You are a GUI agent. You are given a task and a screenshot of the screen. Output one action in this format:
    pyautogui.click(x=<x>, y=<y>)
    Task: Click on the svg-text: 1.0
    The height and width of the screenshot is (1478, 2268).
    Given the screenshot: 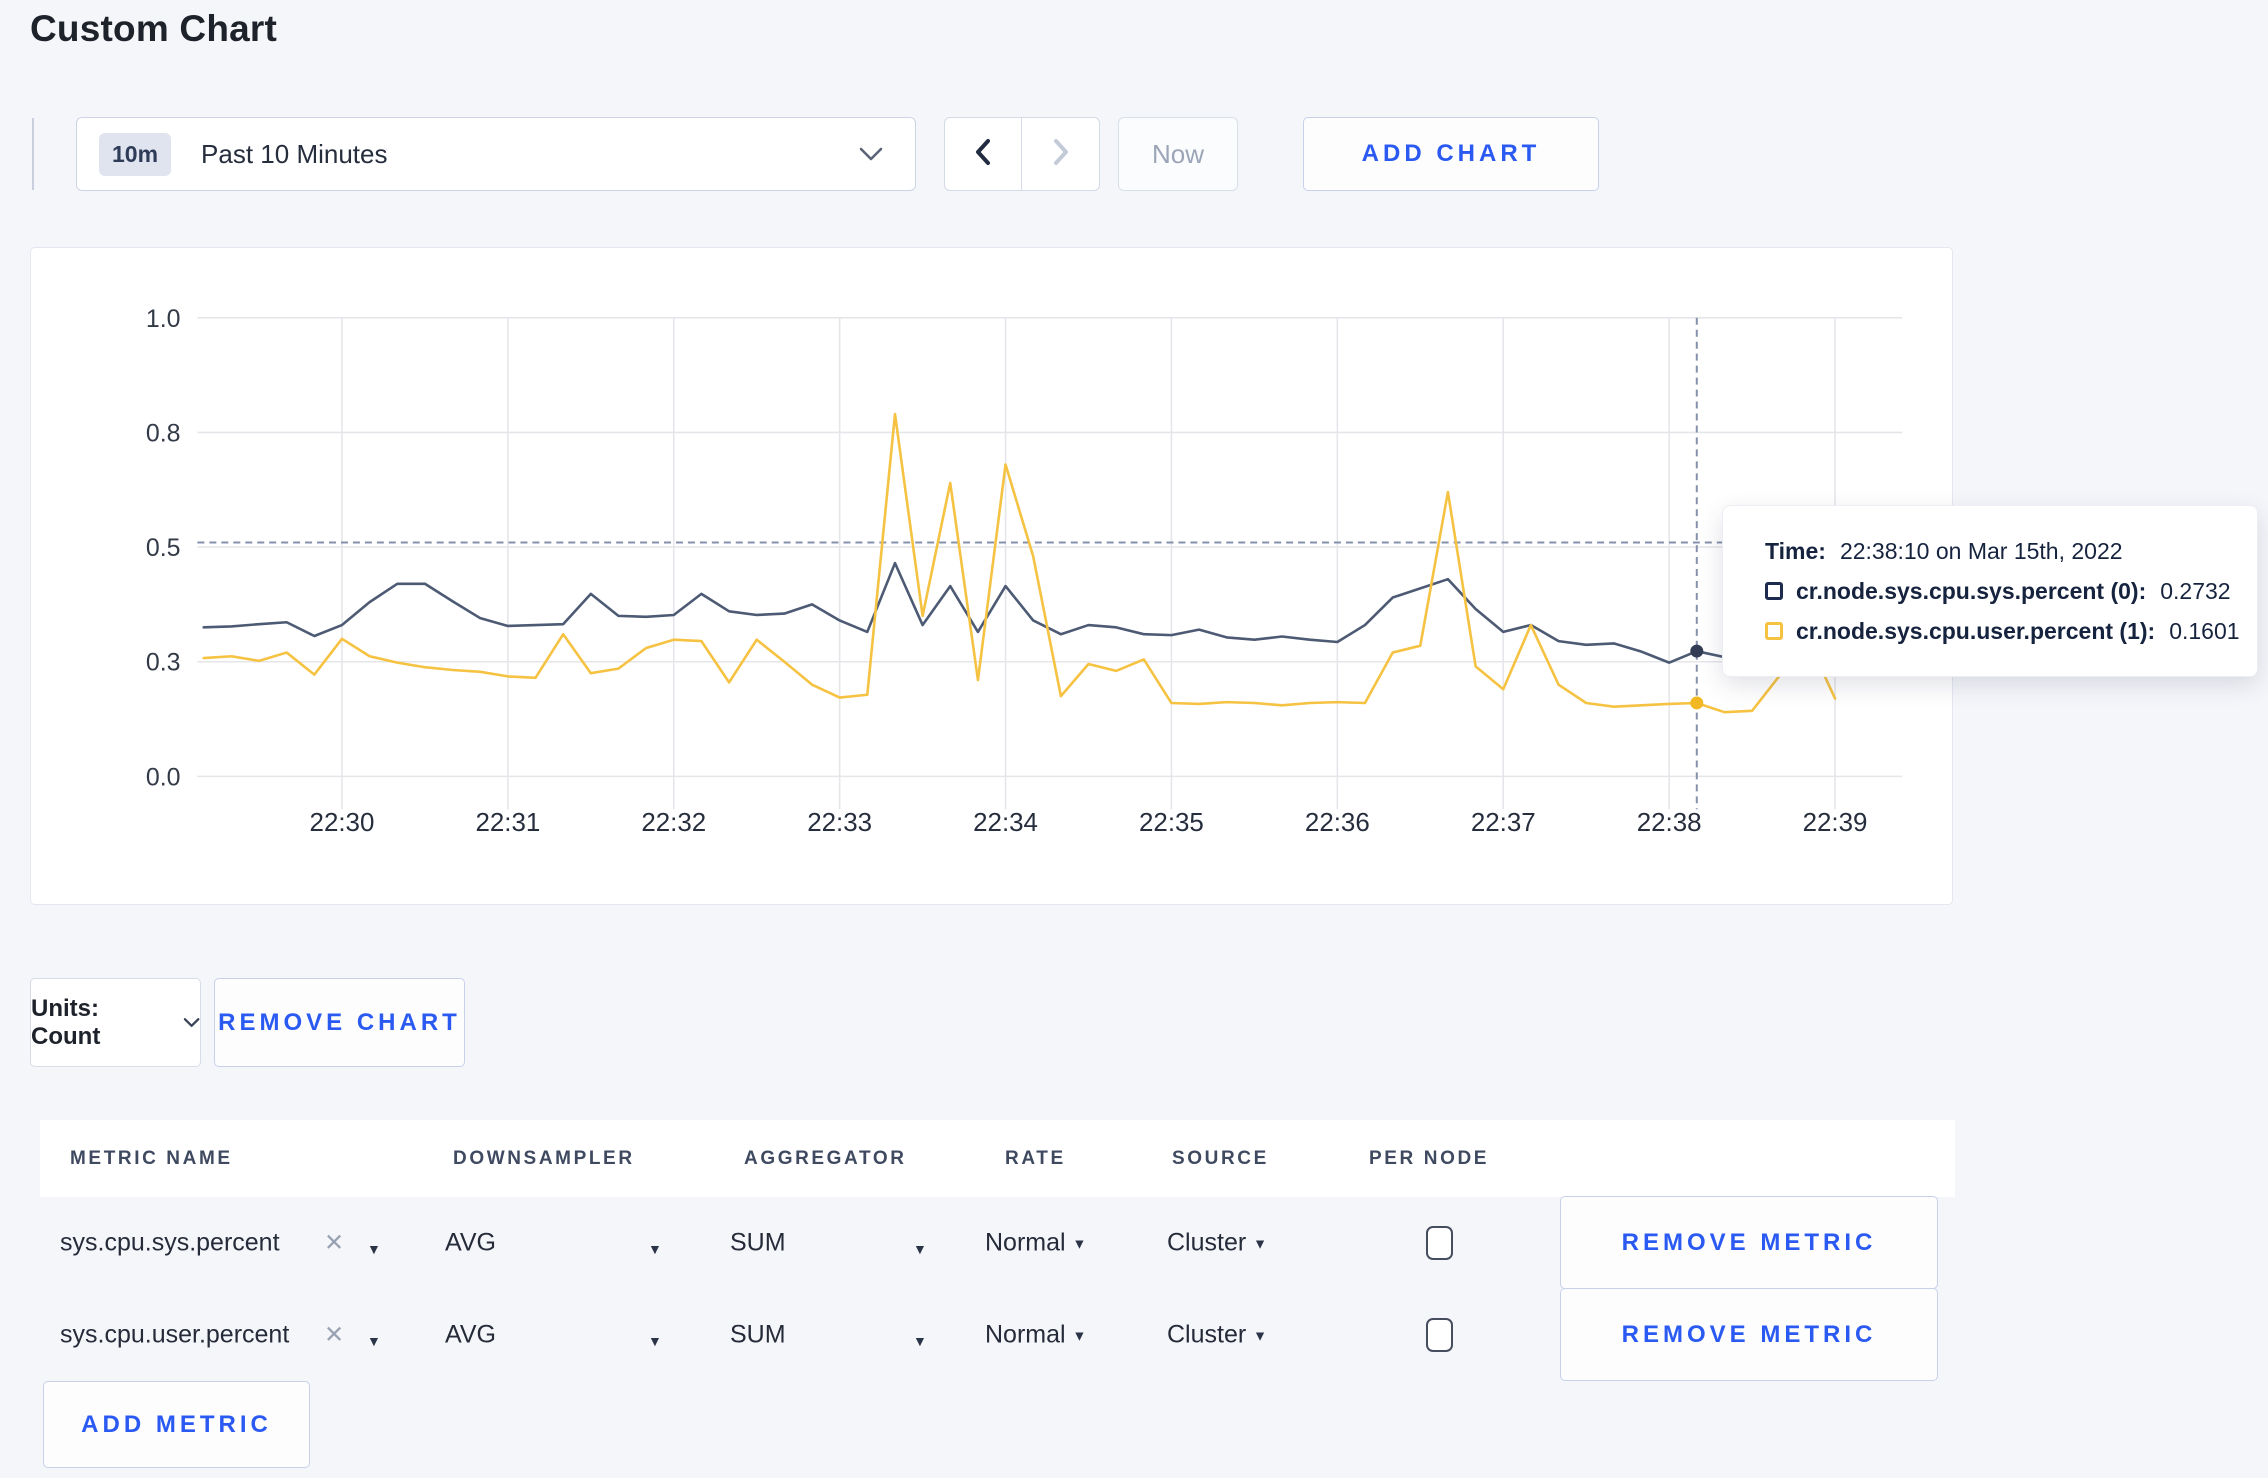 What is the action you would take?
    pyautogui.click(x=163, y=319)
    